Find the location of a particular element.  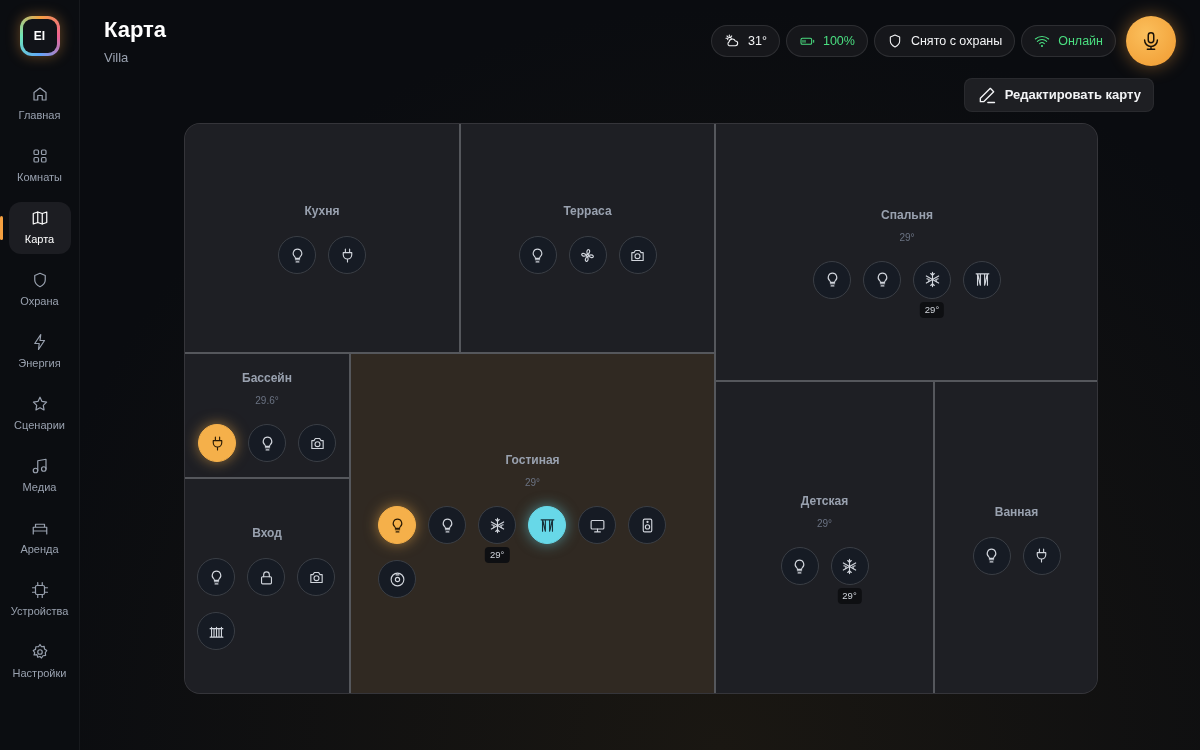

fan-icon is located at coordinates (587, 255).